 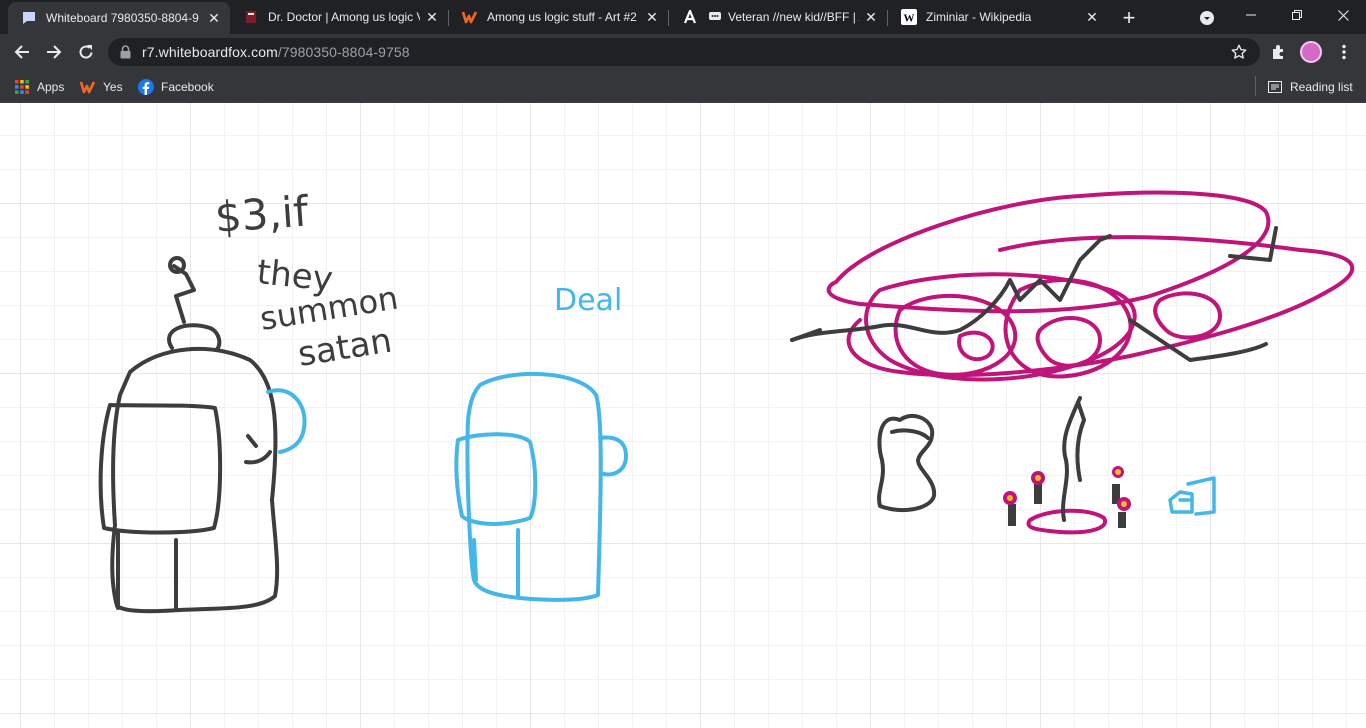 What do you see at coordinates (147, 571) in the screenshot?
I see `crewmate-legs` at bounding box center [147, 571].